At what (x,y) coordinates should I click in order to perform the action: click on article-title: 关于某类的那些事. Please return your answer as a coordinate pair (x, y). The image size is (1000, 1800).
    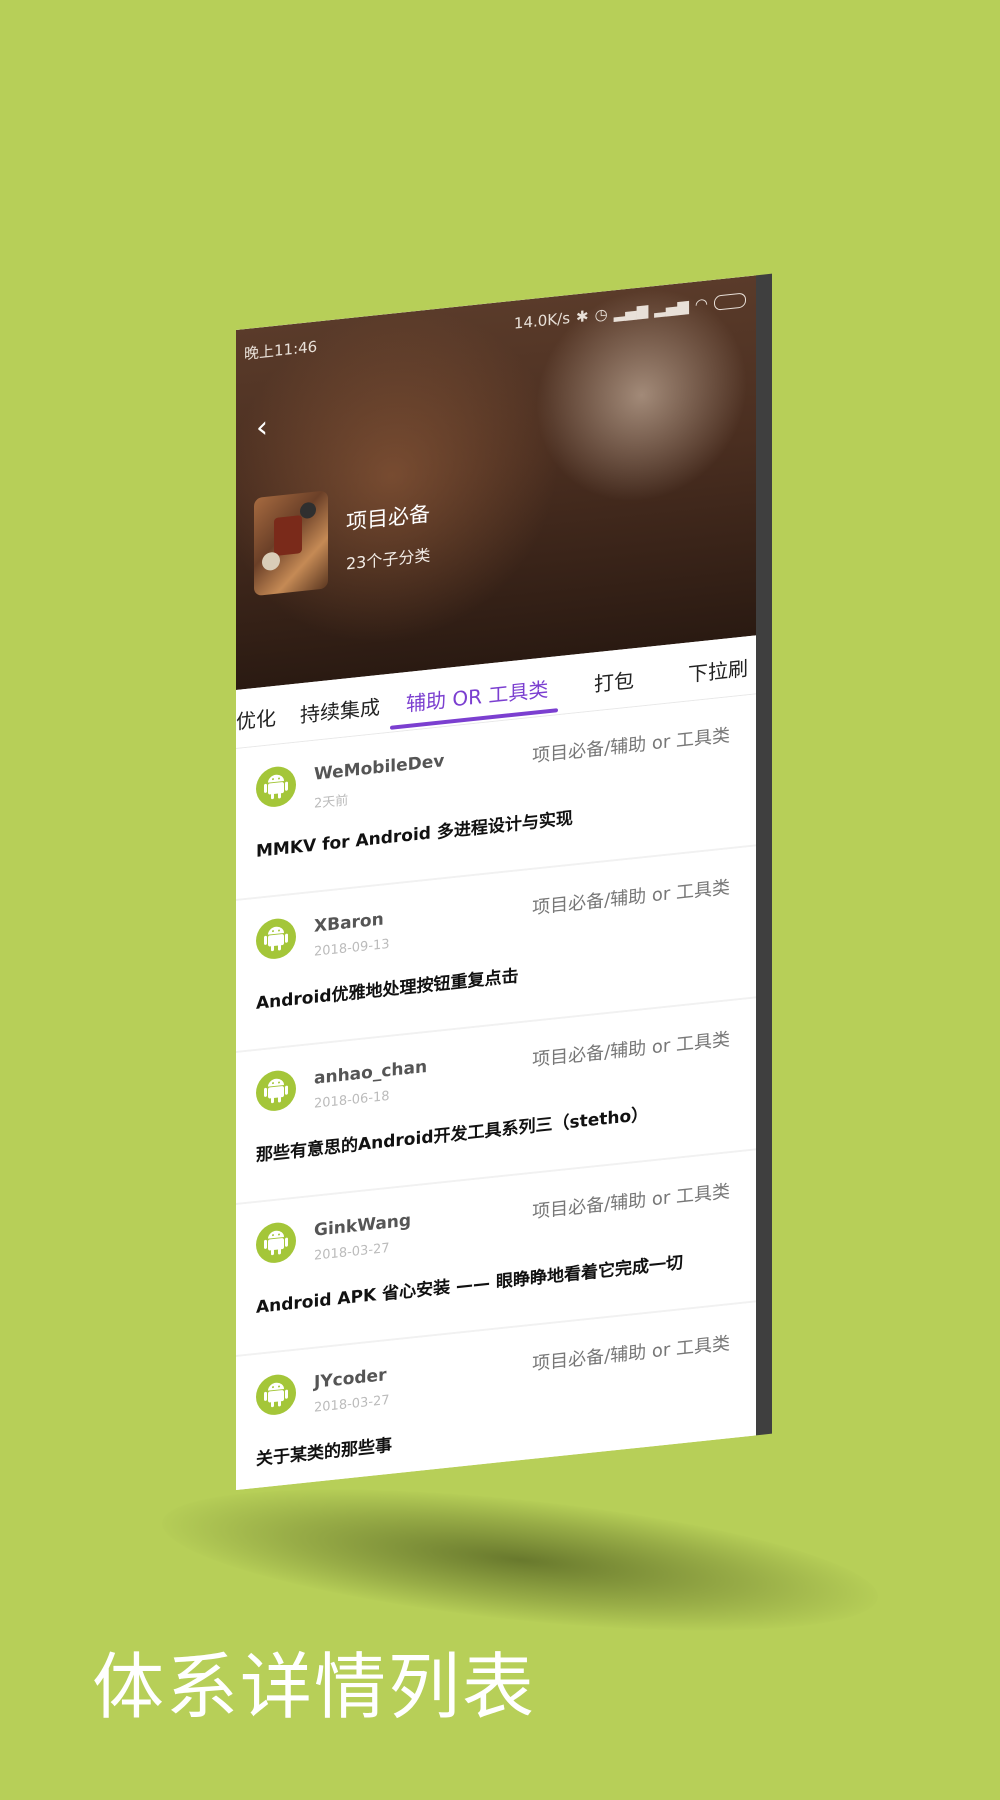
    Looking at the image, I should click on (324, 1450).